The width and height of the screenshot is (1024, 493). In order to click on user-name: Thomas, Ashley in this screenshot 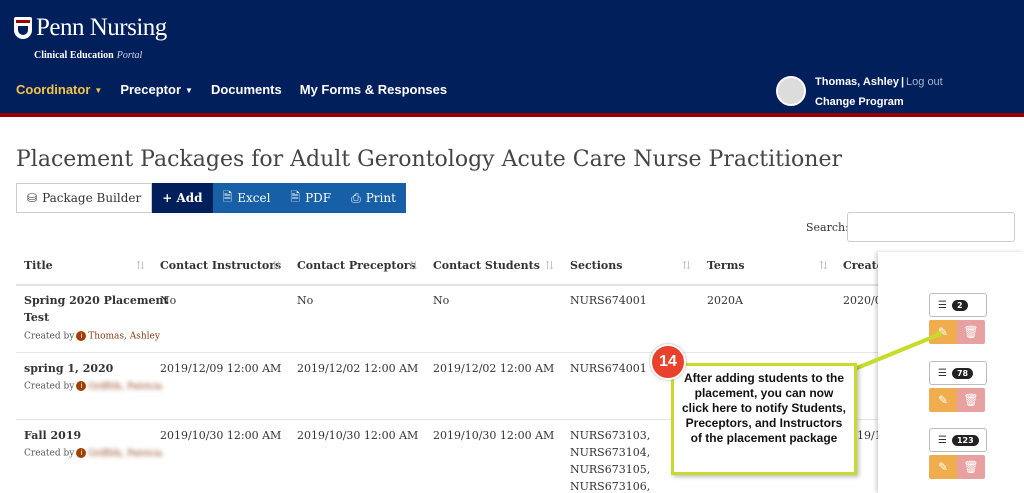, I will do `click(857, 82)`.